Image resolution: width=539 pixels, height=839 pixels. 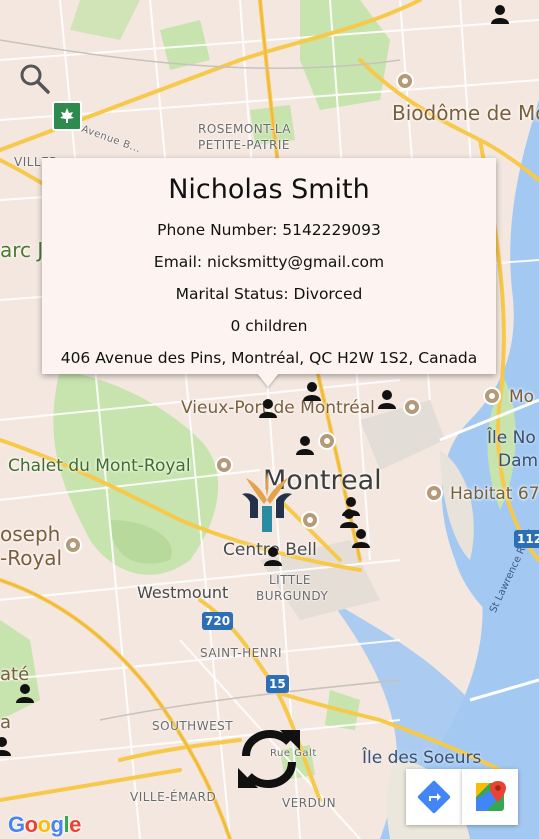 What do you see at coordinates (218, 621) in the screenshot?
I see `highway-shield-720: 720` at bounding box center [218, 621].